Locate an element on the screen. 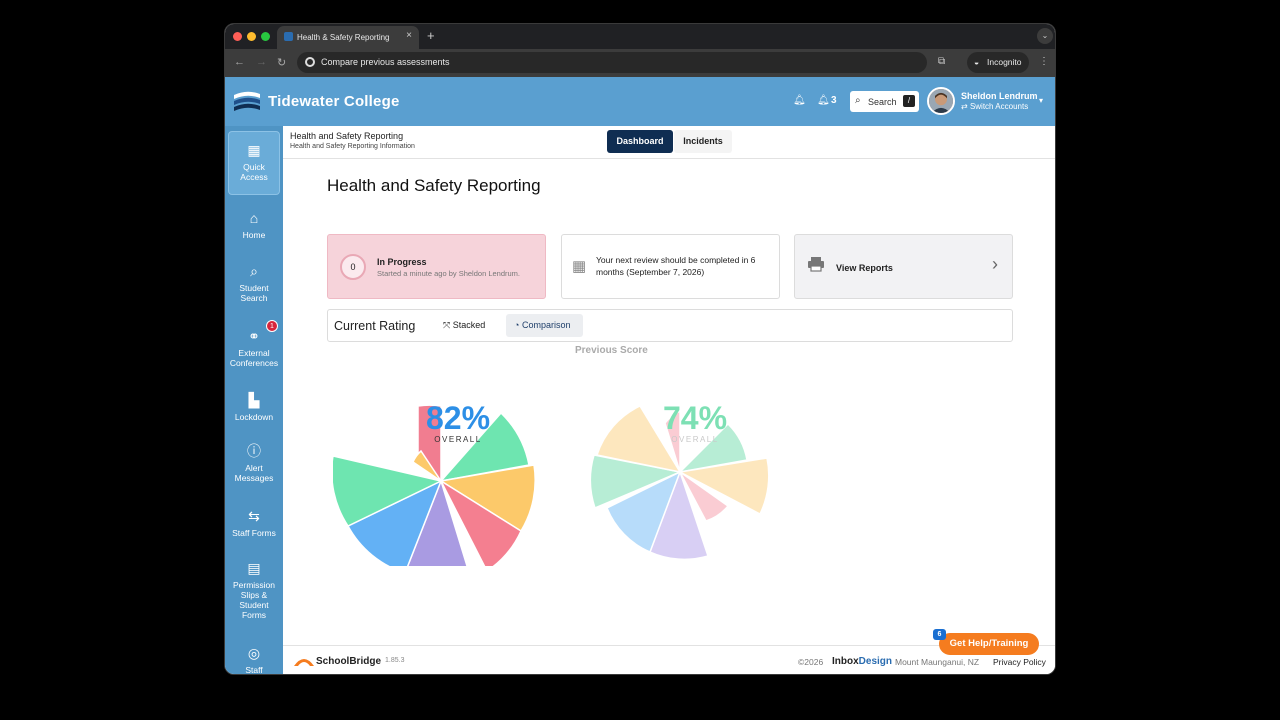 This screenshot has width=1280, height=720. sidebar-item-quick-access: ▦ Quick Access is located at coordinates (254, 163).